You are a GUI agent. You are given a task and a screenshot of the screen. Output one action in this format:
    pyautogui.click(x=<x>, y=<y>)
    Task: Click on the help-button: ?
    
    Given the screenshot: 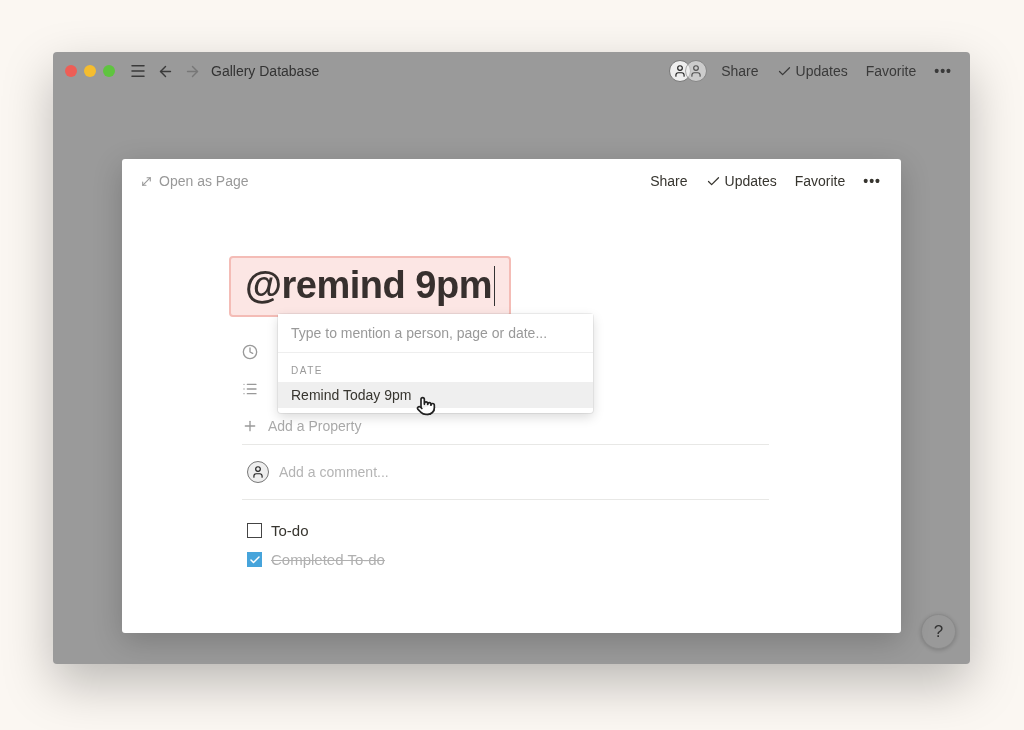 What is the action you would take?
    pyautogui.click(x=938, y=631)
    